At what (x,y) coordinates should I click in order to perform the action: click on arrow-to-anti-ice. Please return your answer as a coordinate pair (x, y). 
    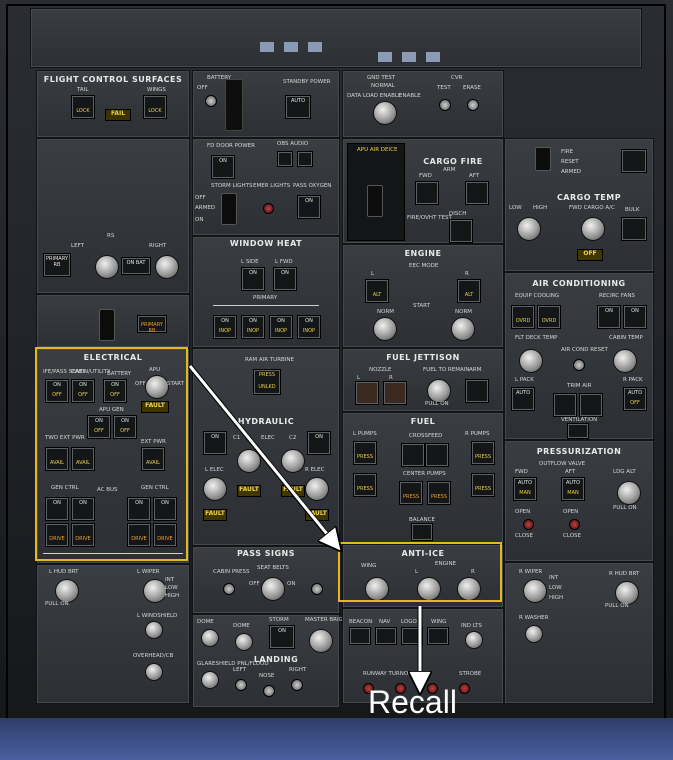
    Looking at the image, I should click on (262, 455).